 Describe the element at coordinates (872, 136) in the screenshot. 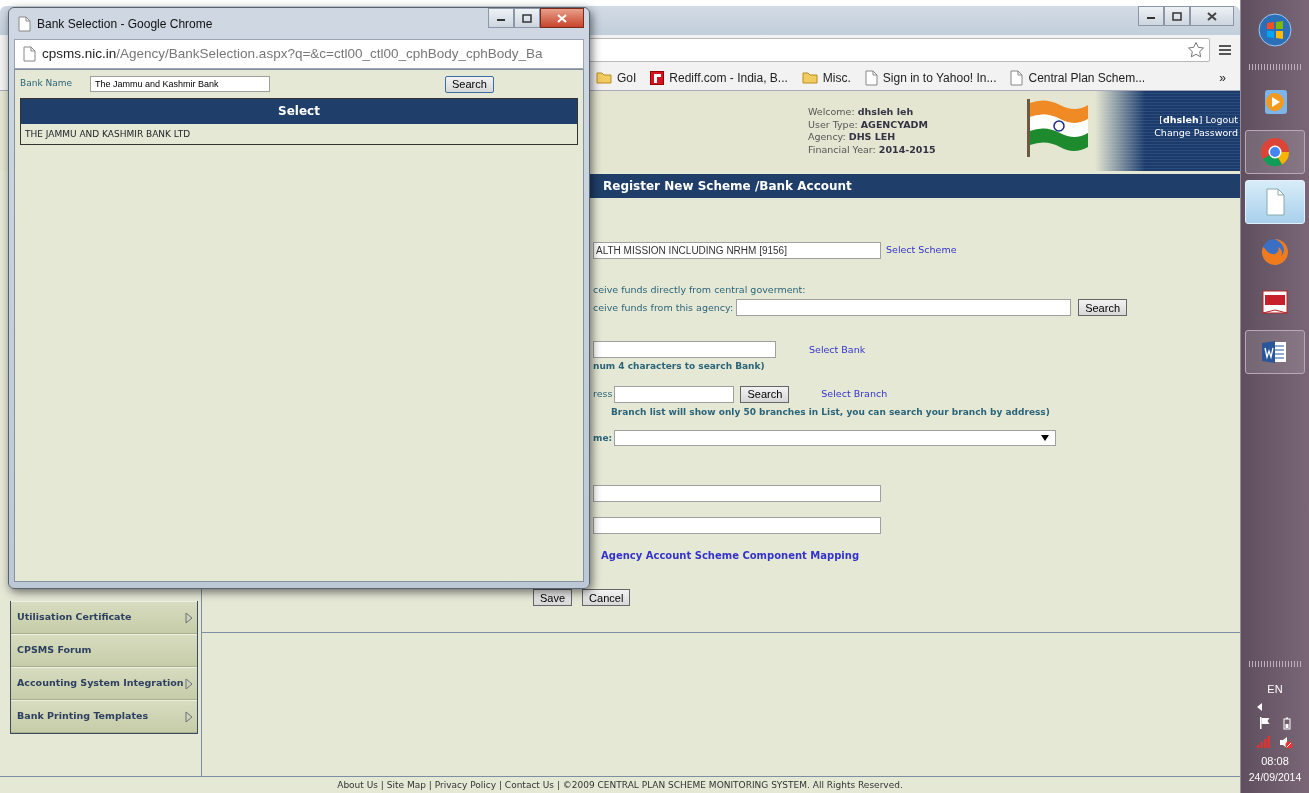

I see `info-value: DHS LEH` at that location.